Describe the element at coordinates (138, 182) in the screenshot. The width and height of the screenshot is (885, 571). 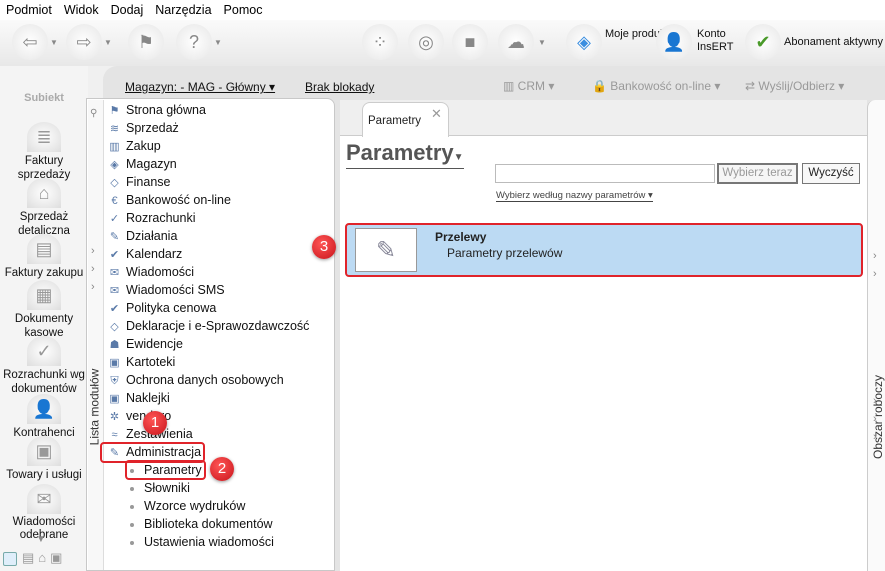
I see `module-item: ◇ Finanse` at that location.